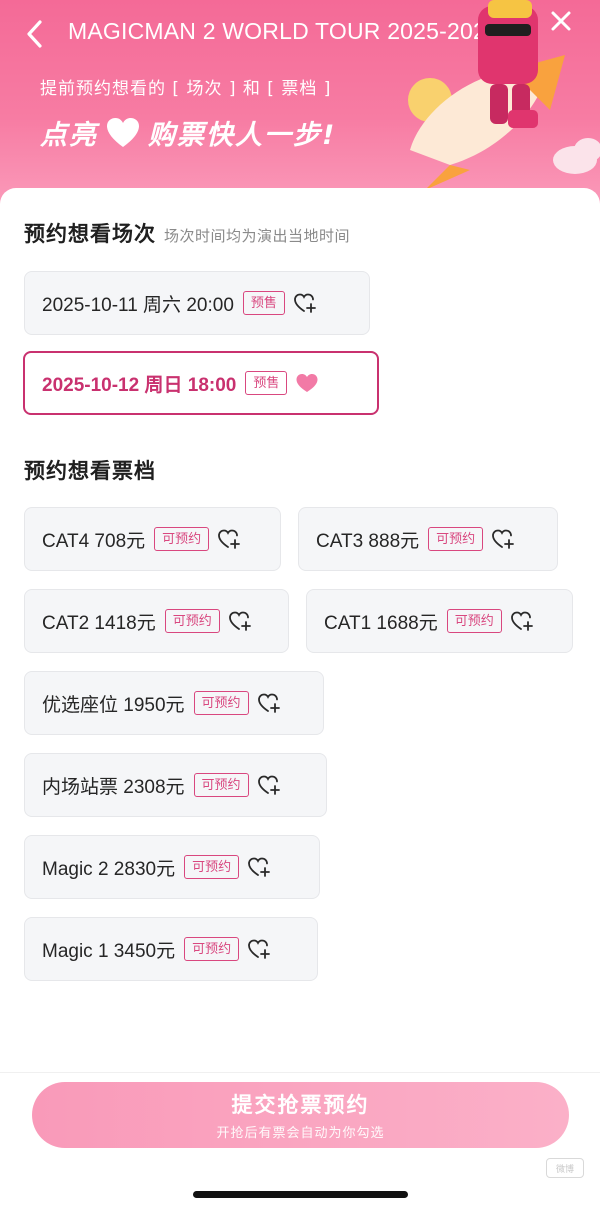 The width and height of the screenshot is (600, 1211). I want to click on tier-label: 优选座位 1950元, so click(113, 705).